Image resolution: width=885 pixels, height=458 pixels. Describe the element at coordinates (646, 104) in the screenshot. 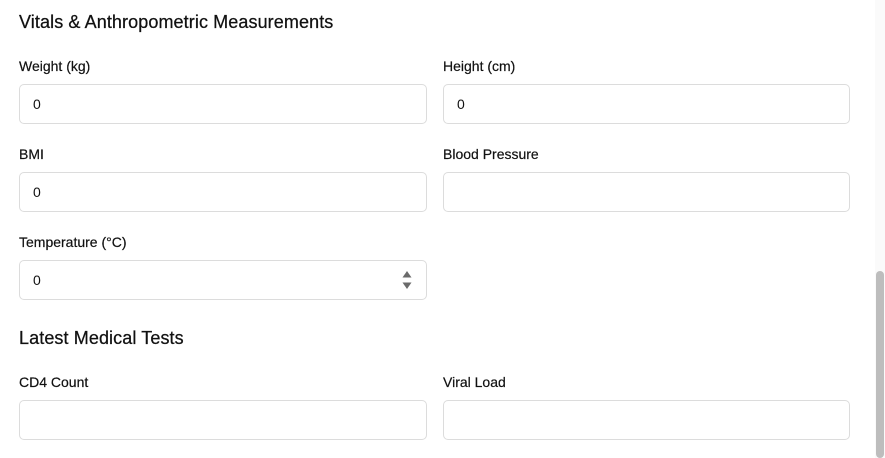

I see `height-input: 0` at that location.